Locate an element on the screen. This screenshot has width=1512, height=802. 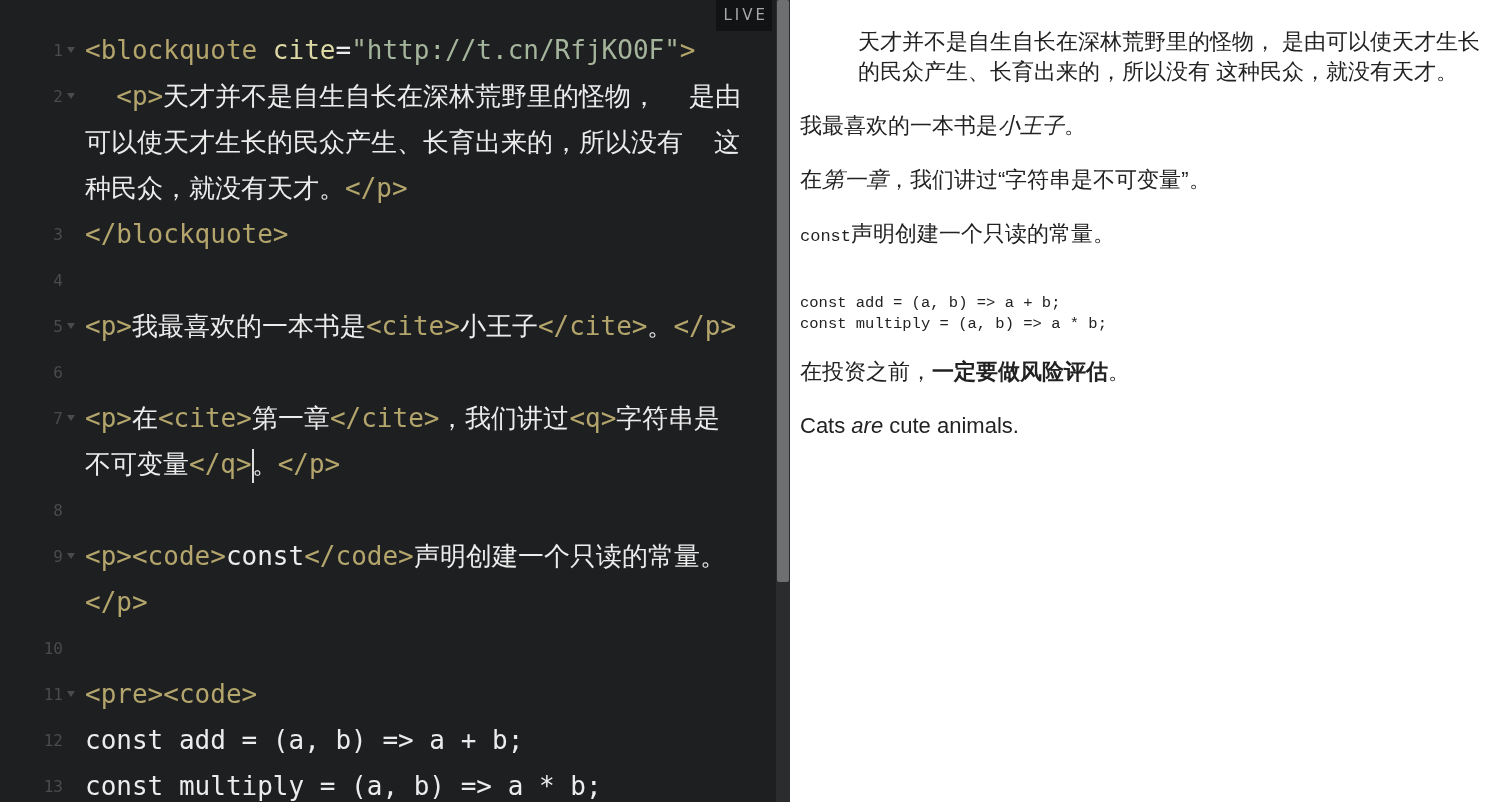
code-line: <pre><code> is located at coordinates (172, 694).